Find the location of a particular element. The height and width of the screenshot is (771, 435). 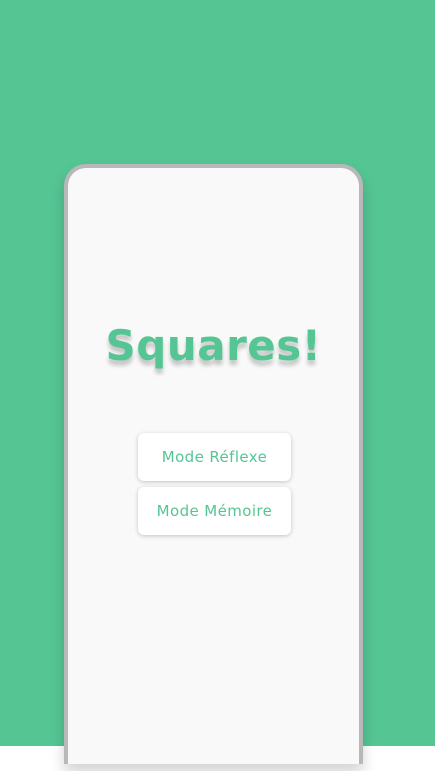

mode-memoire-button: Mode Mémoire is located at coordinates (214, 511).